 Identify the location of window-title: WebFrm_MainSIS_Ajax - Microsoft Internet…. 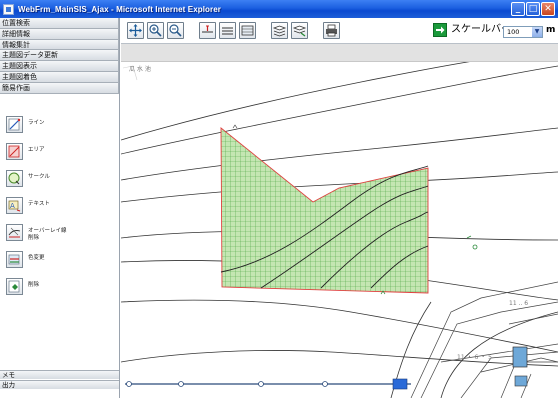
(120, 9).